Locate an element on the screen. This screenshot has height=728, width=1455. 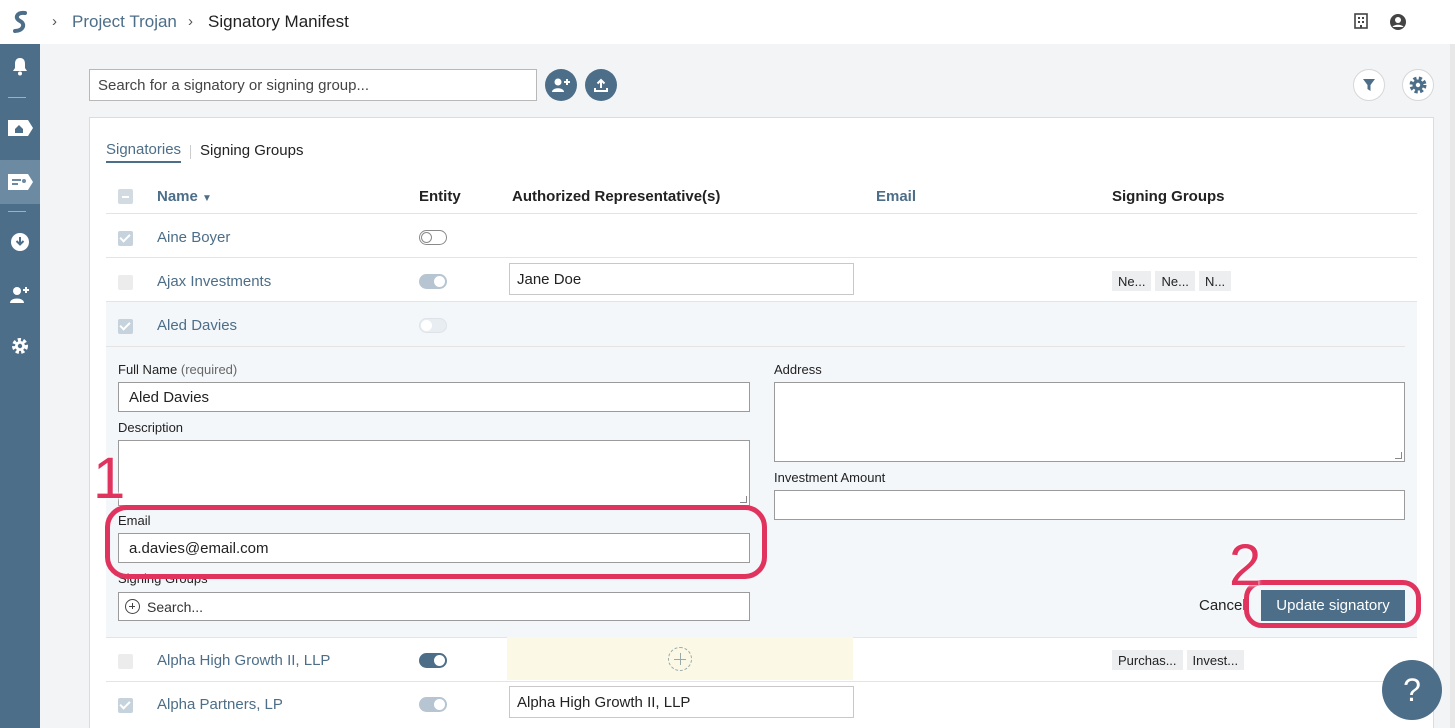
breadcrumb-project: Project Trojan is located at coordinates (124, 22).